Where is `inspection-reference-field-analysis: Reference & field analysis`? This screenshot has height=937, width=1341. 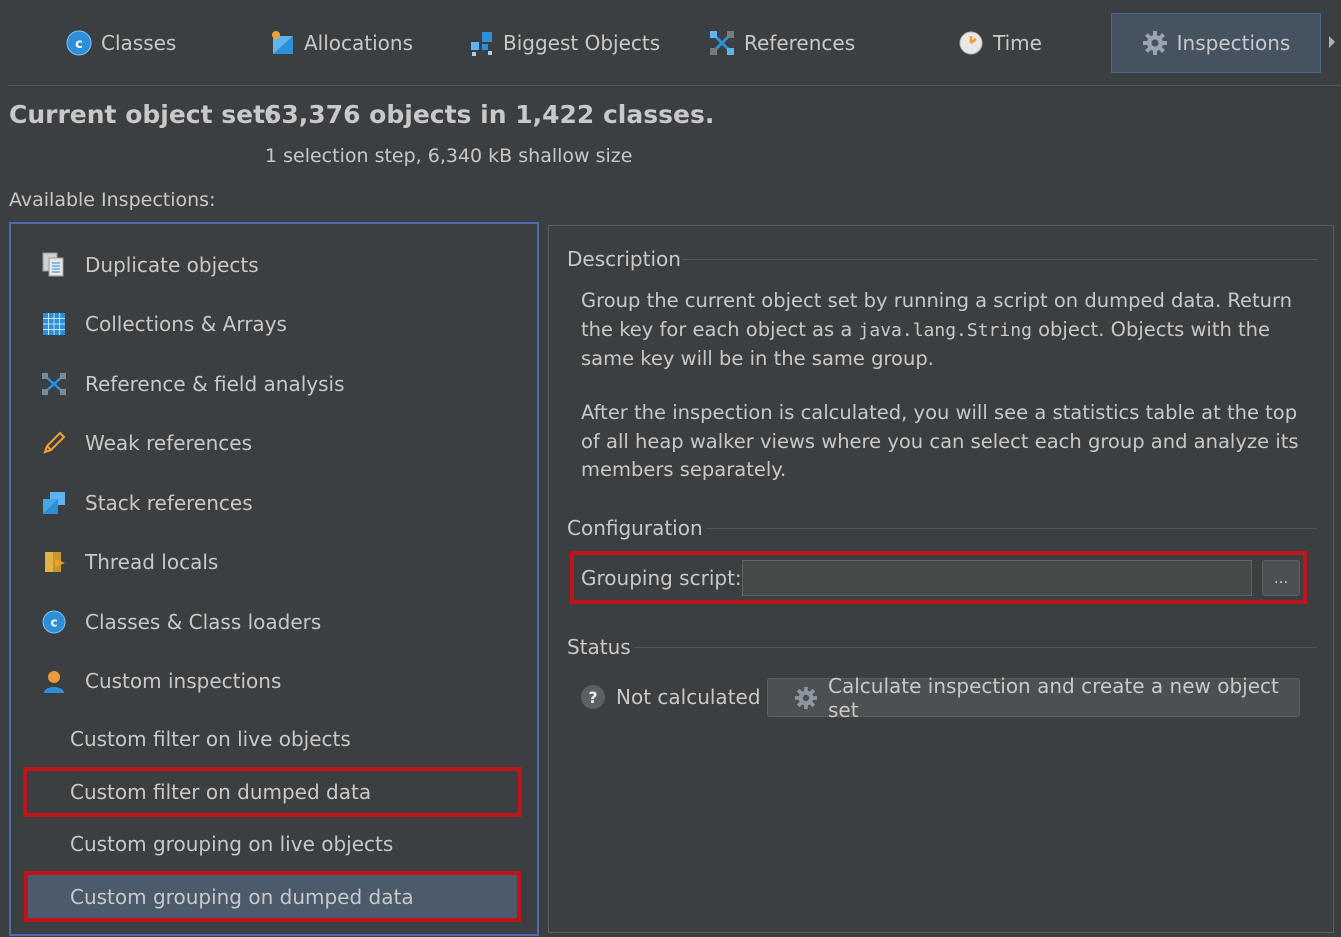 inspection-reference-field-analysis: Reference & field analysis is located at coordinates (193, 384).